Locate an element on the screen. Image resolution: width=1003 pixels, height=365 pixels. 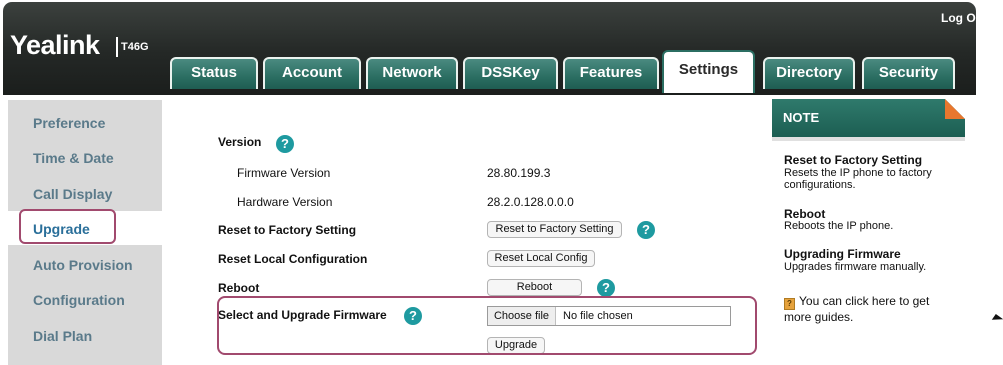
logout-link: Log Out is located at coordinates (964, 18).